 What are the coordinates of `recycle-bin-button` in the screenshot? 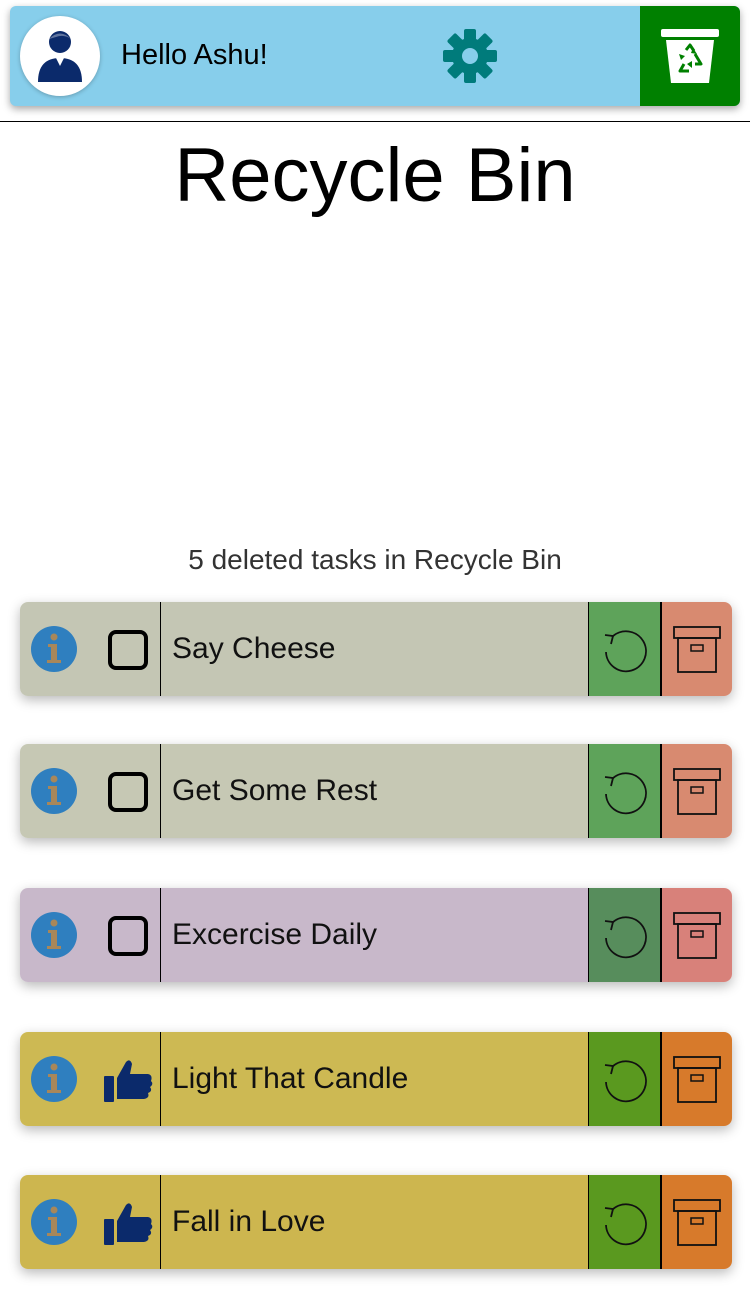 It's located at (690, 56).